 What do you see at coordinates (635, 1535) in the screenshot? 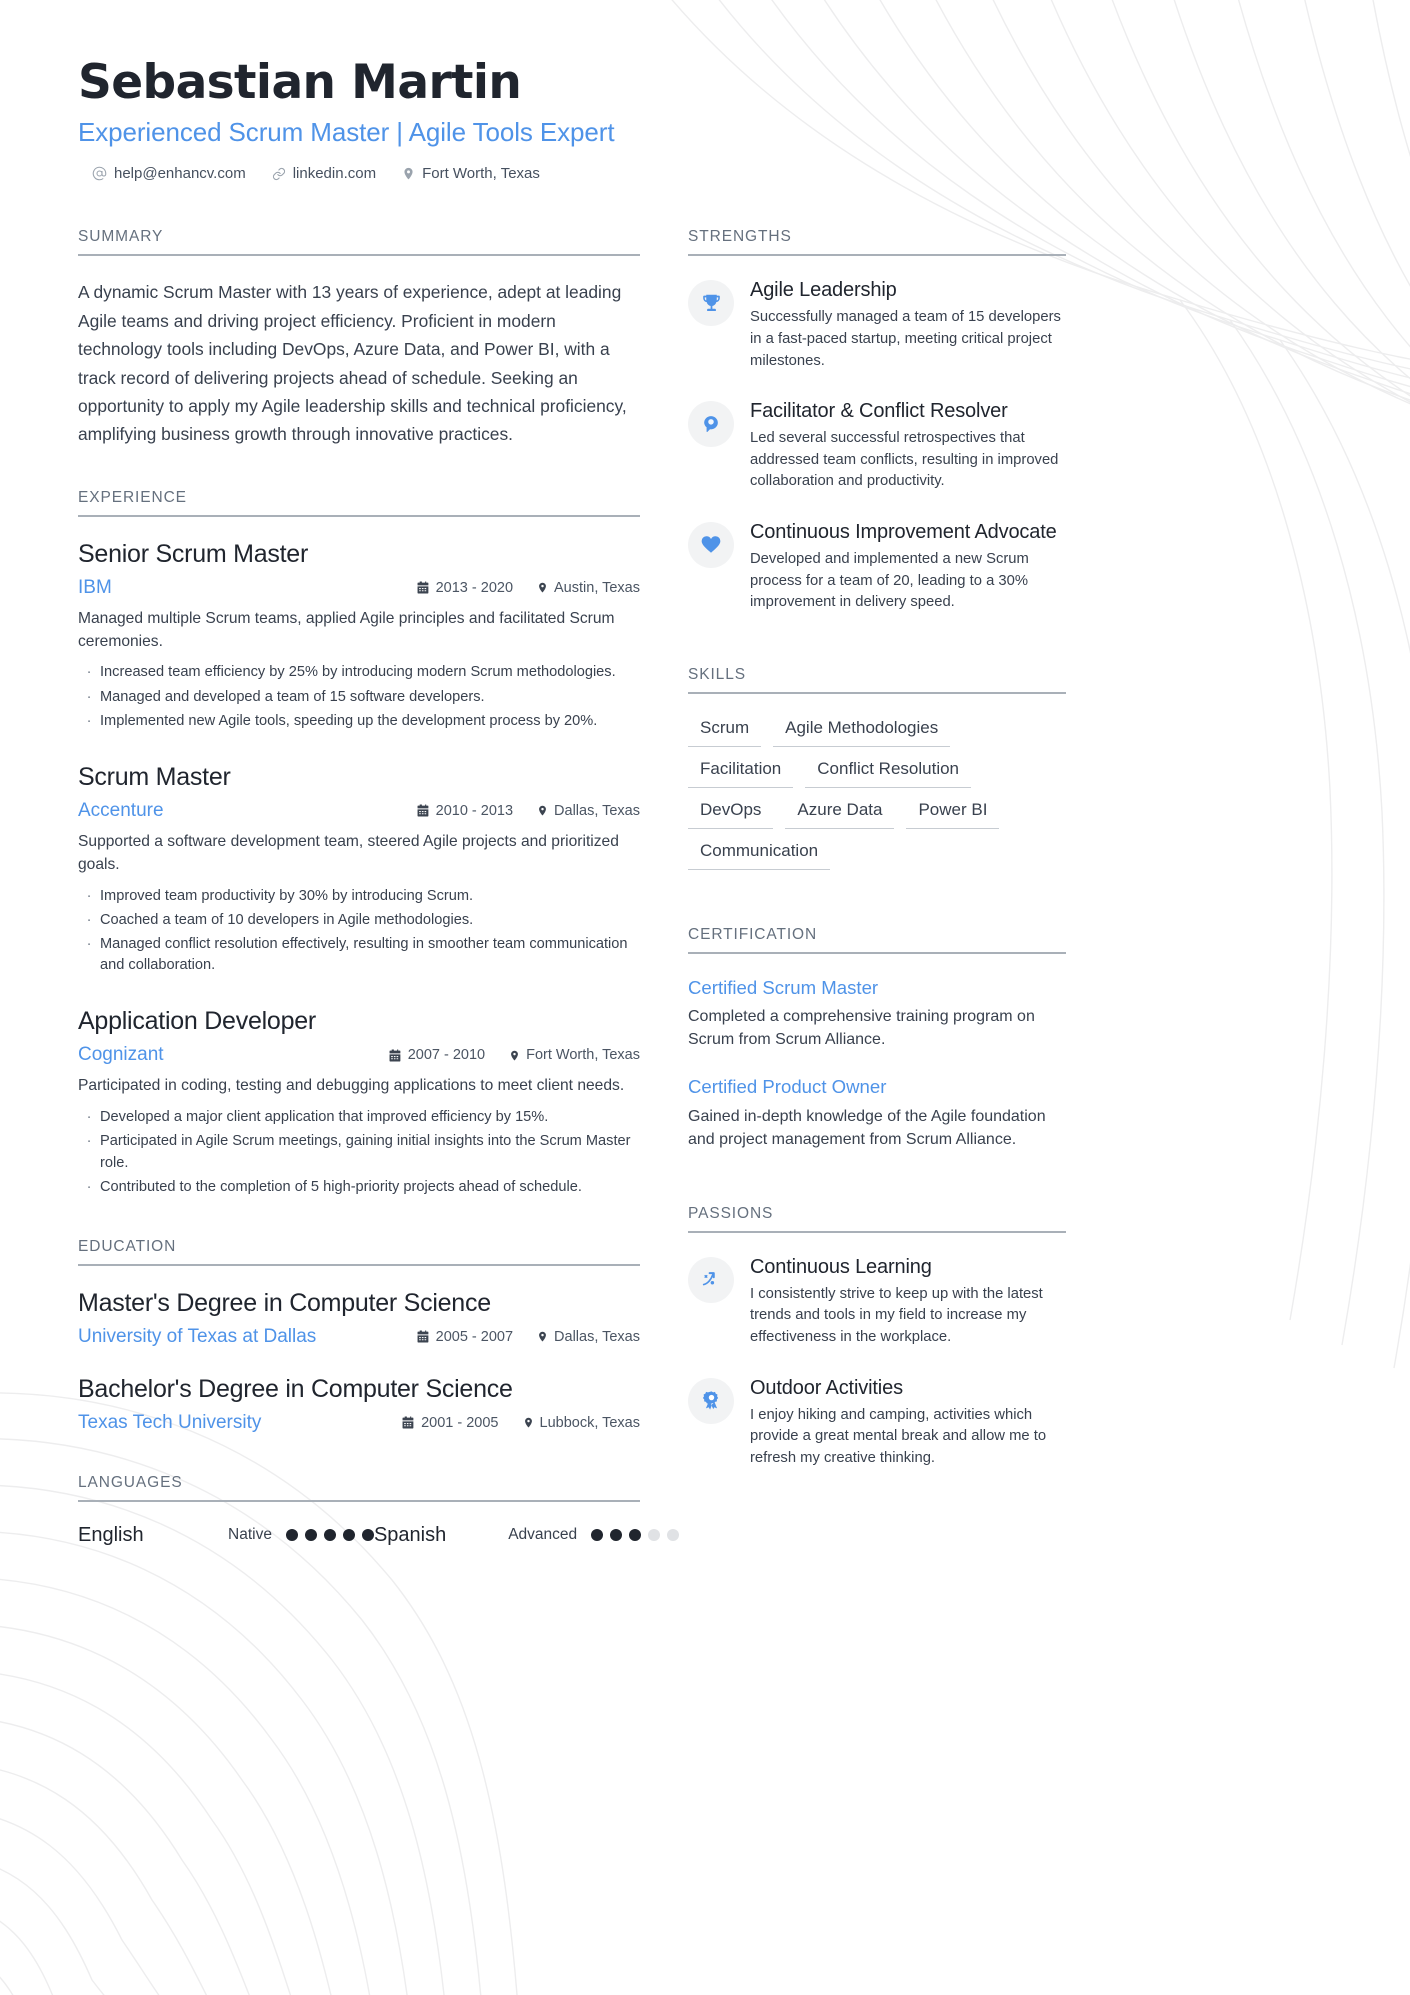
I see `language-rating-dots` at bounding box center [635, 1535].